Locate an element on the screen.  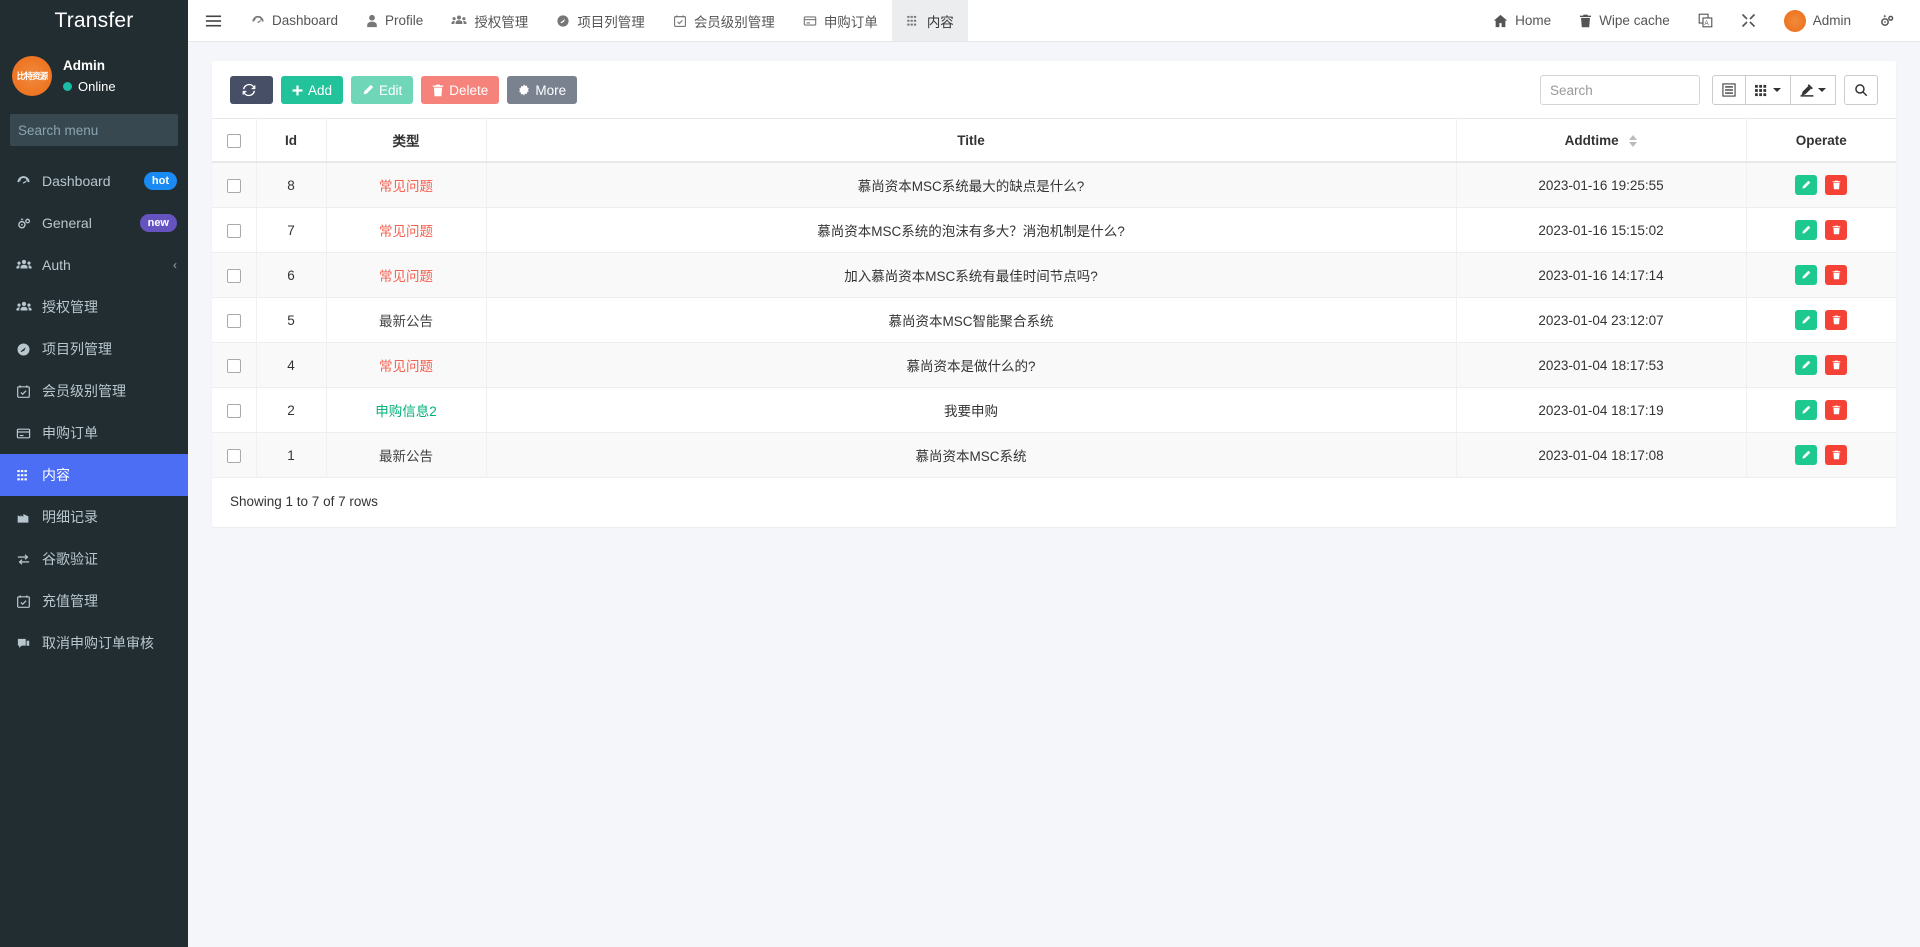
fullscreen-button is located at coordinates (1748, 21).